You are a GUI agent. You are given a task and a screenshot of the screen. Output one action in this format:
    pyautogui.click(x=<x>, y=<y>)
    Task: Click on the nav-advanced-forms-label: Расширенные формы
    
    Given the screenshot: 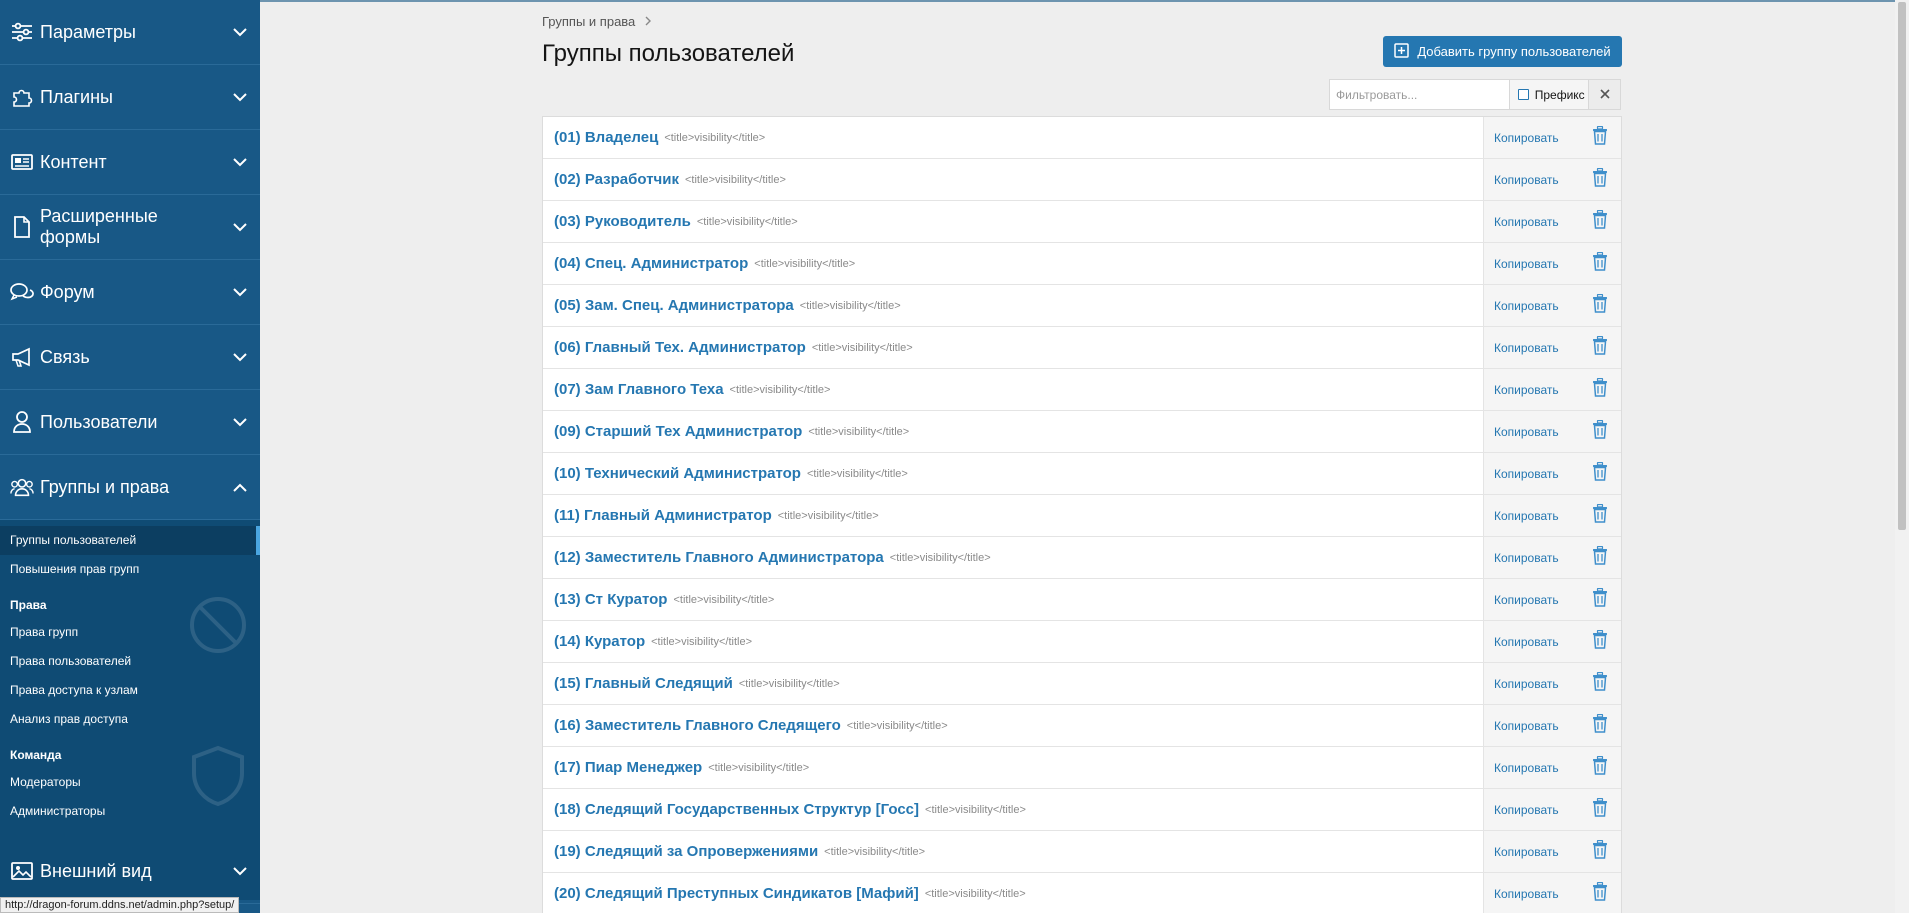 What is the action you would take?
    pyautogui.click(x=99, y=226)
    